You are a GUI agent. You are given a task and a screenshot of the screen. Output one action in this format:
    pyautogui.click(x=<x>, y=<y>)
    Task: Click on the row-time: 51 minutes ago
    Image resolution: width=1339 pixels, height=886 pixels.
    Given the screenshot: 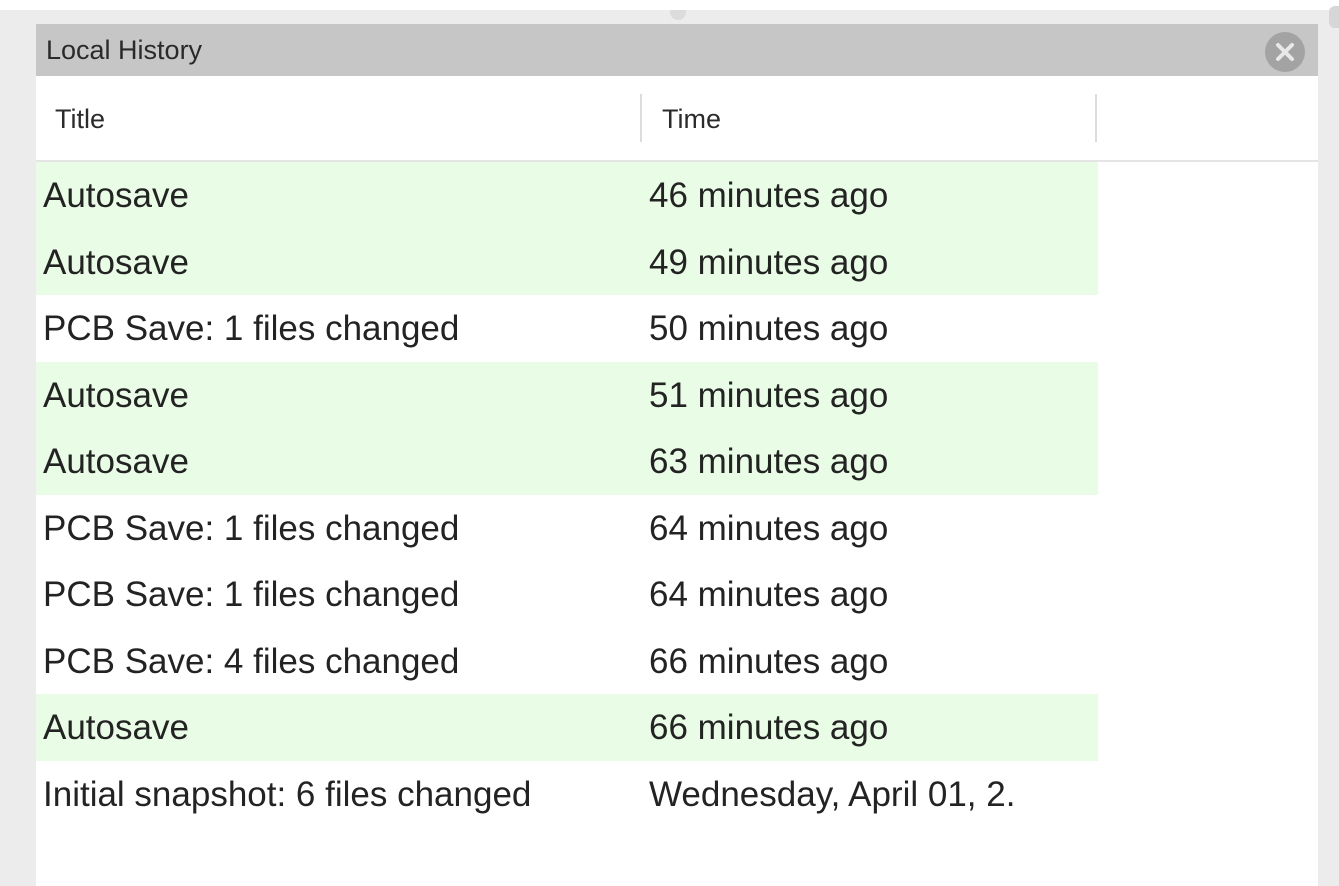 What is the action you would take?
    pyautogui.click(x=769, y=395)
    